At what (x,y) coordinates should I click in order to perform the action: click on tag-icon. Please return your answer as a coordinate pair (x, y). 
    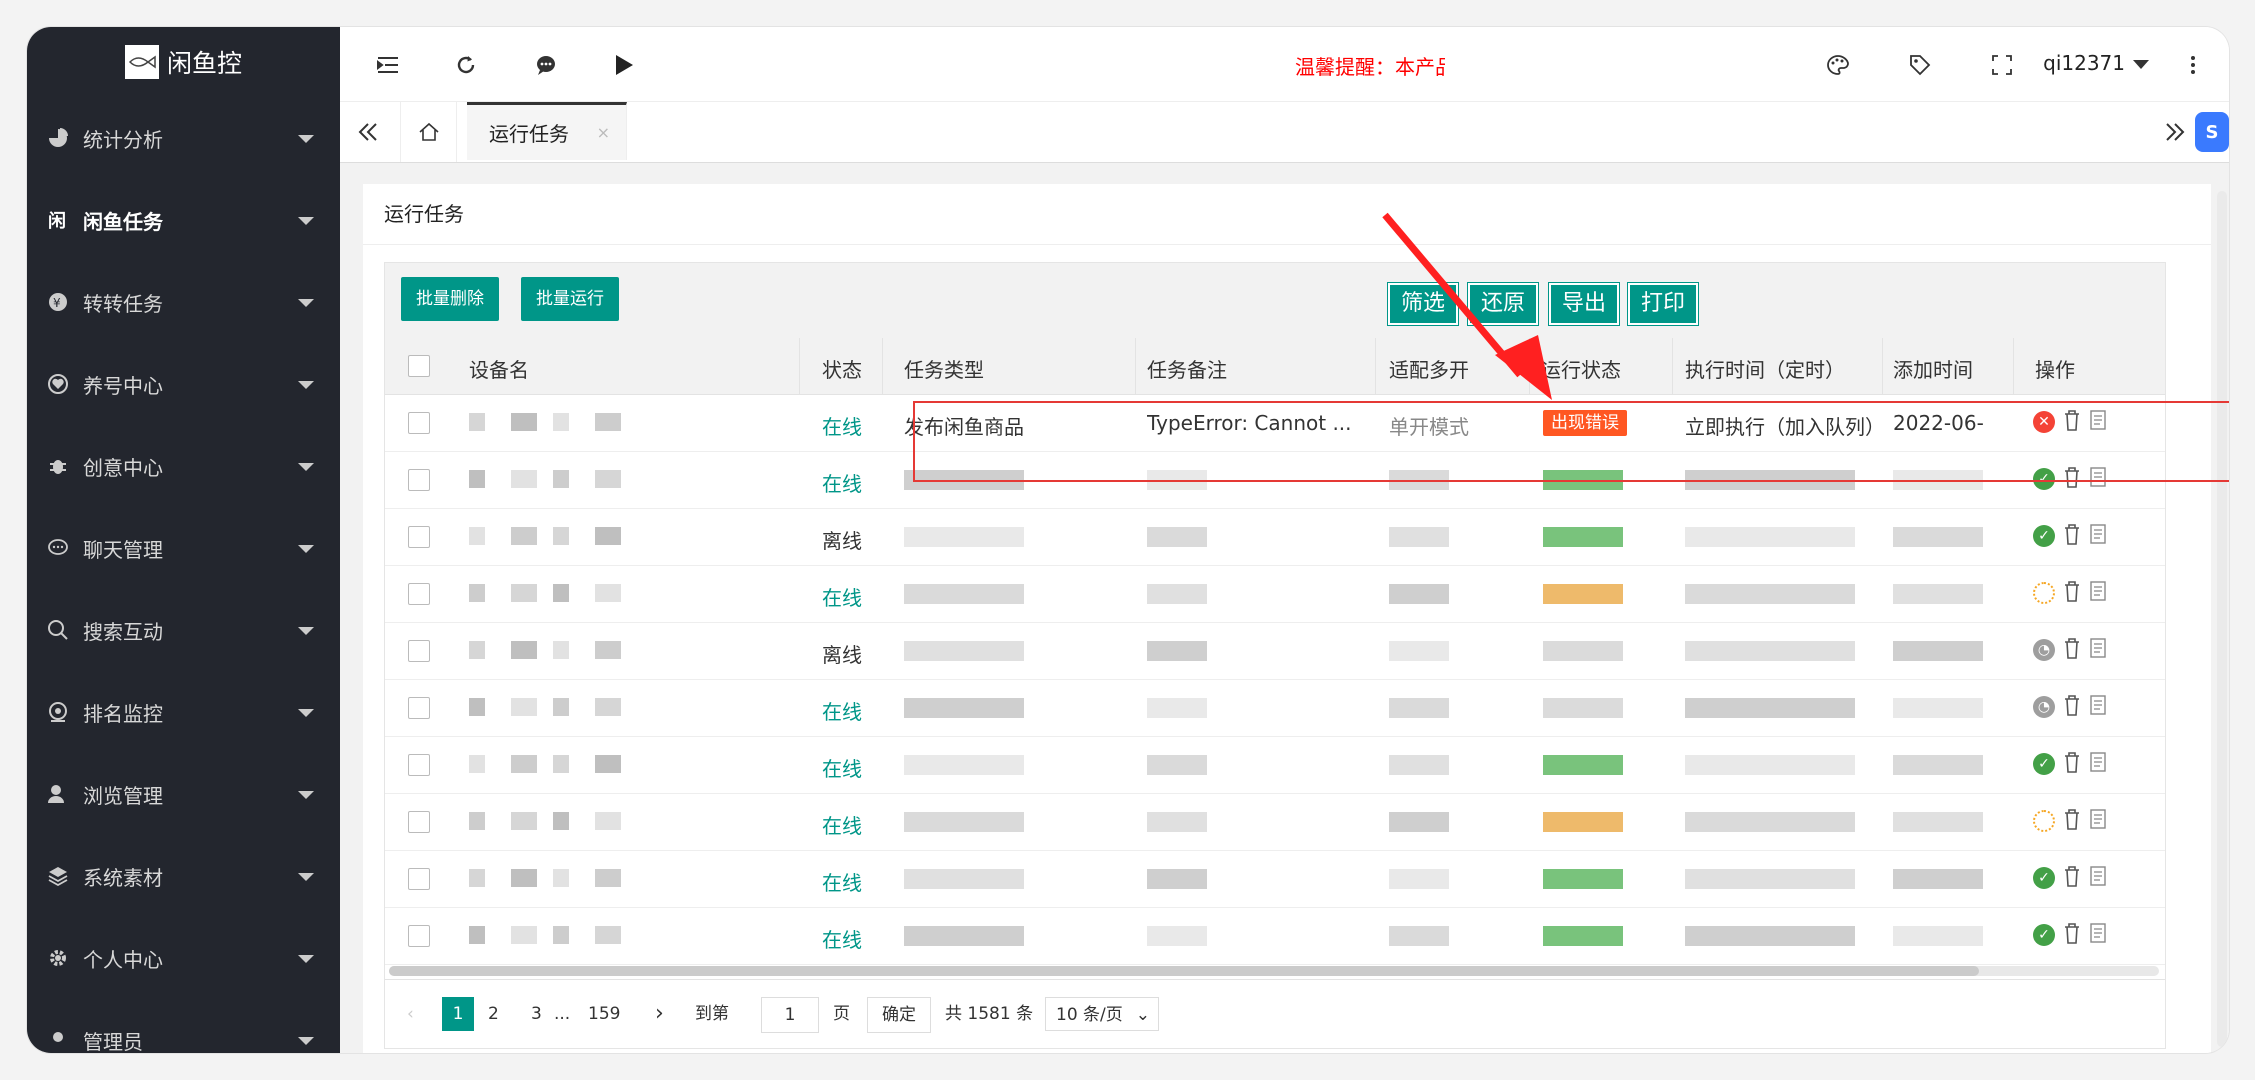
    Looking at the image, I should click on (1920, 65).